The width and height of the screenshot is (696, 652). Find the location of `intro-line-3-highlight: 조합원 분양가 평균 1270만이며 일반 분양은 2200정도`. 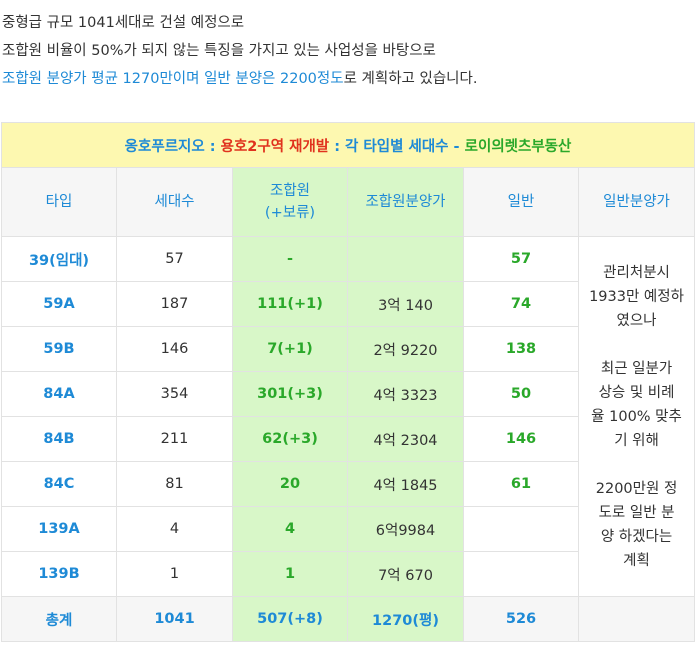

intro-line-3-highlight: 조합원 분양가 평균 1270만이며 일반 분양은 2200정도 is located at coordinates (173, 79).